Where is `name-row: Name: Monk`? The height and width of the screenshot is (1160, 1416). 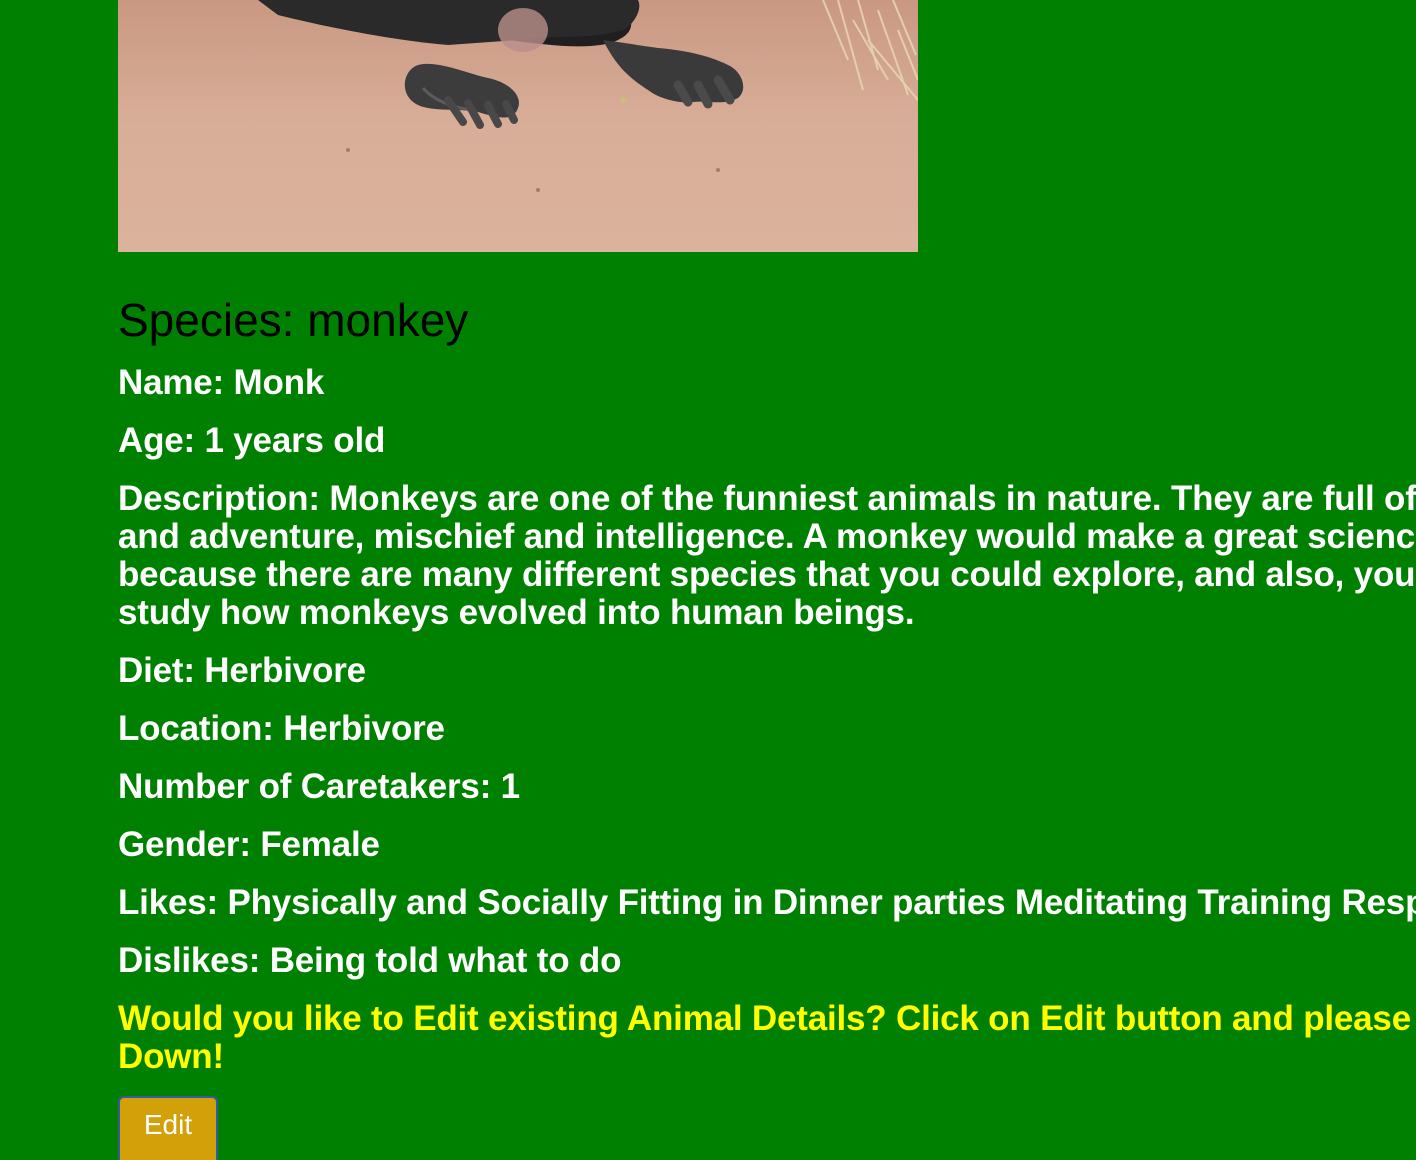 name-row: Name: Monk is located at coordinates (221, 383).